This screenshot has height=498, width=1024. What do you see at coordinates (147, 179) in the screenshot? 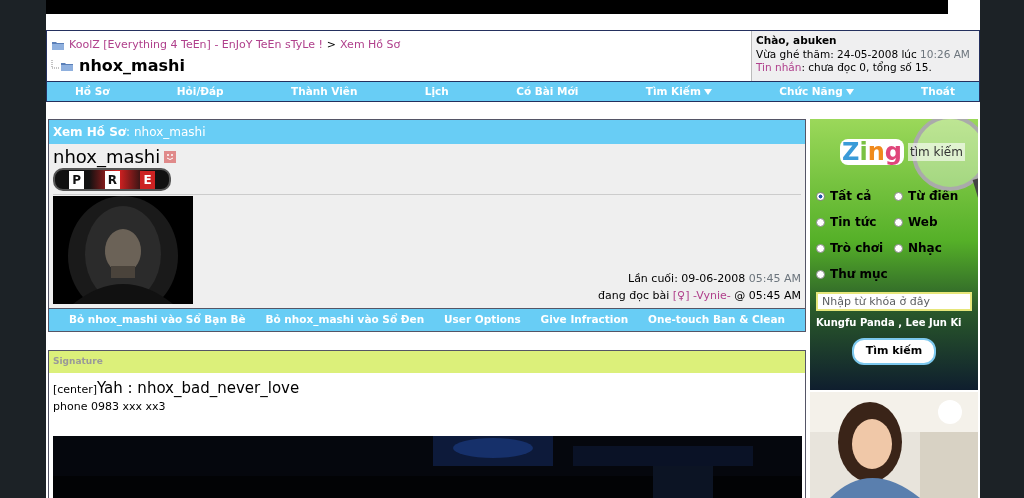
I see `rank-letter: E` at bounding box center [147, 179].